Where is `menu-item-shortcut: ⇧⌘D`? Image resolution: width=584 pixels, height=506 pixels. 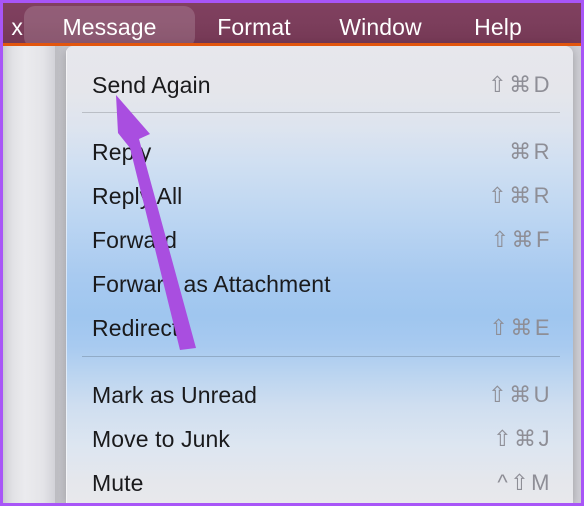 menu-item-shortcut: ⇧⌘D is located at coordinates (520, 84).